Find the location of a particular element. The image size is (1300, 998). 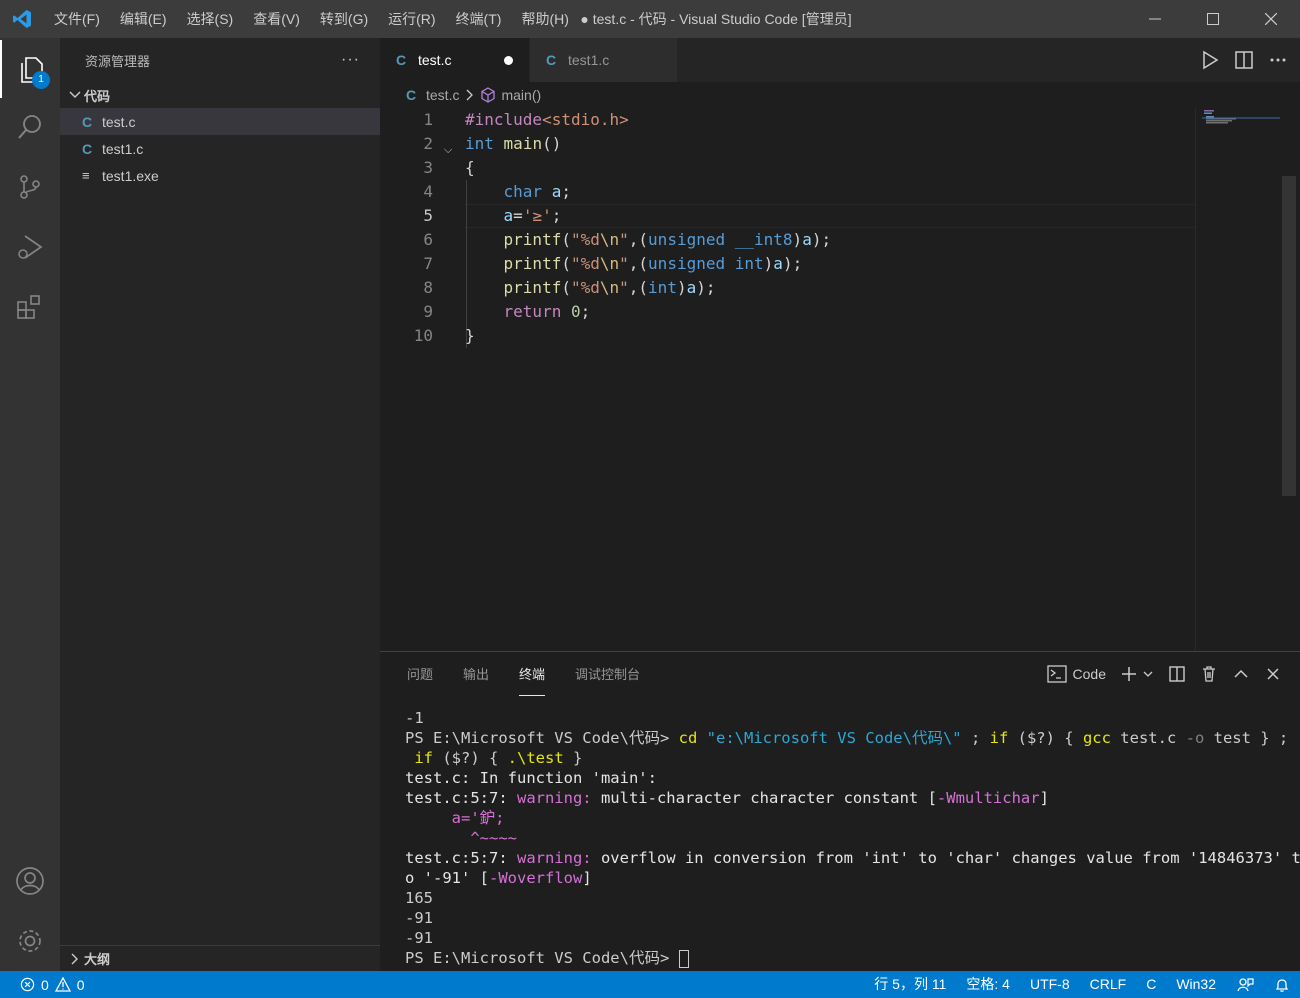

source-control-icon is located at coordinates (30, 187).